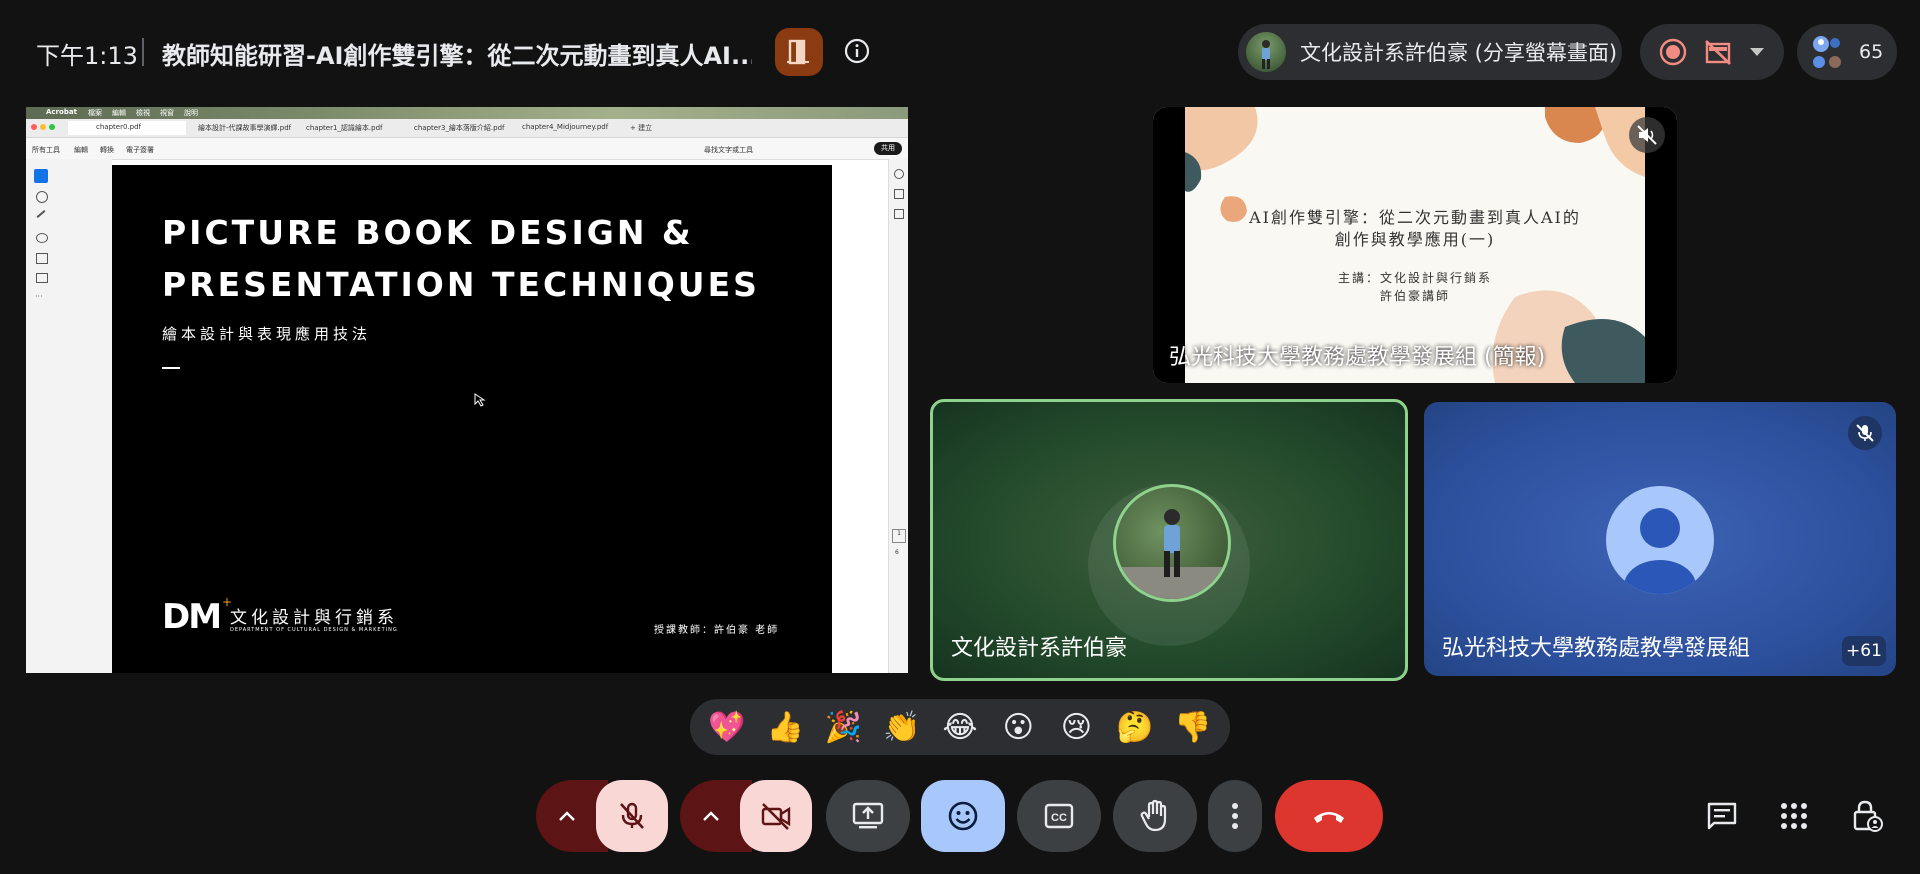  I want to click on activities-button, so click(1794, 816).